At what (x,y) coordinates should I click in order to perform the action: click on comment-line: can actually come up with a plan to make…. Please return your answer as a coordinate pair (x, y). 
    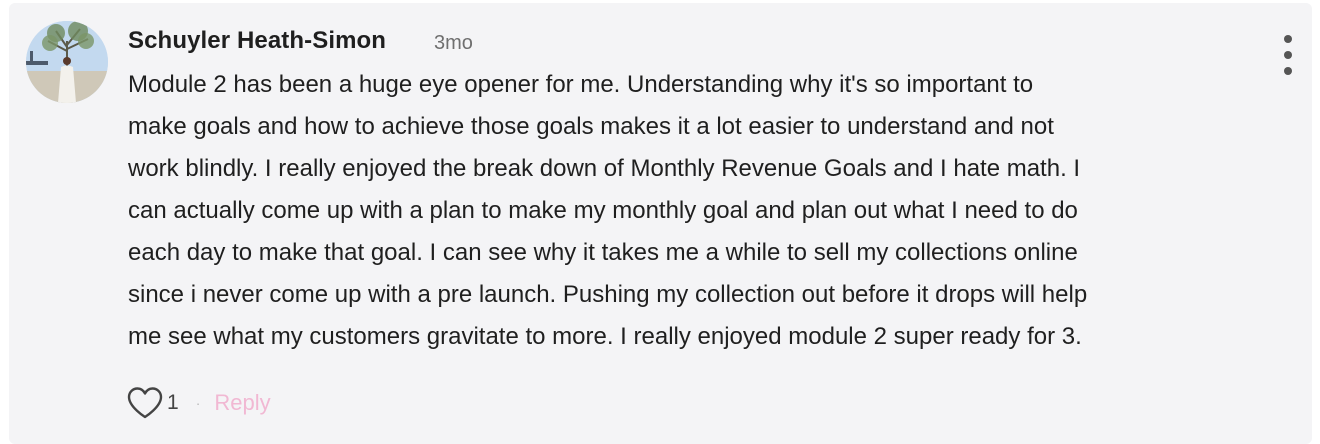
    Looking at the image, I should click on (603, 210).